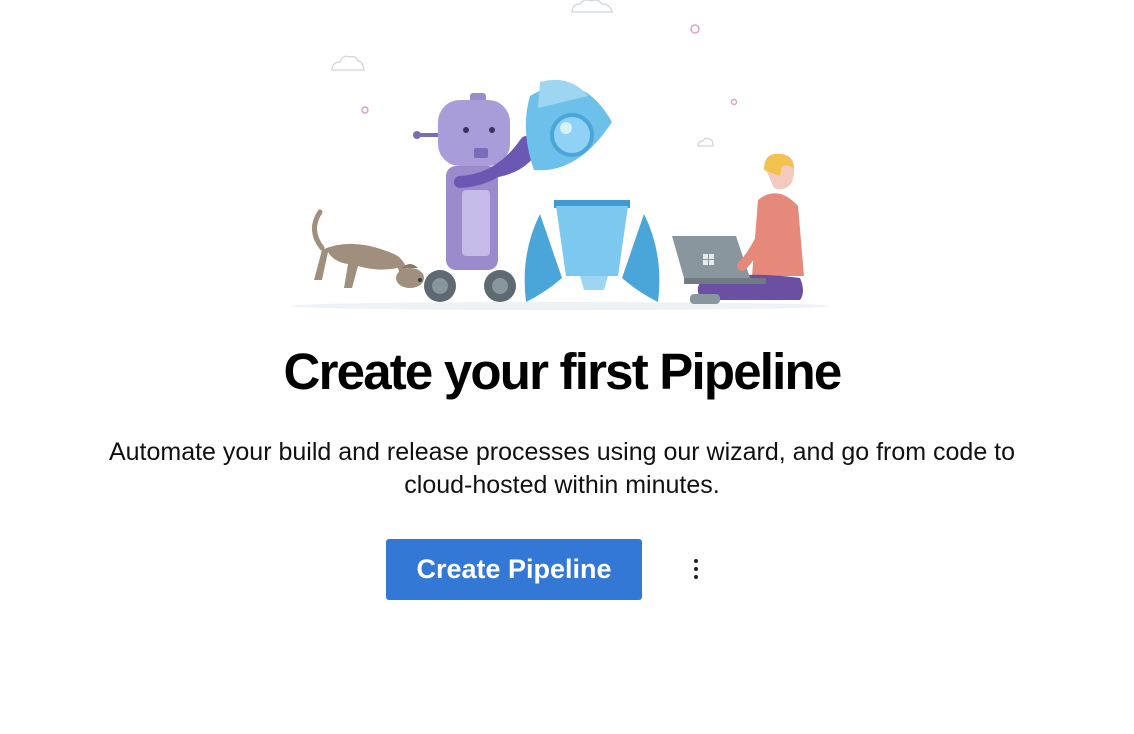 This screenshot has width=1134, height=734. I want to click on more-options-button, so click(696, 569).